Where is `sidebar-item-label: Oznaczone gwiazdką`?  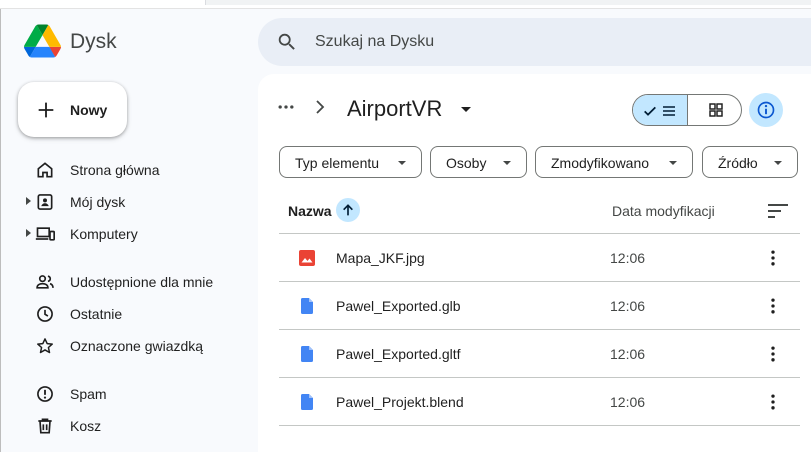
sidebar-item-label: Oznaczone gwiazdką is located at coordinates (137, 346).